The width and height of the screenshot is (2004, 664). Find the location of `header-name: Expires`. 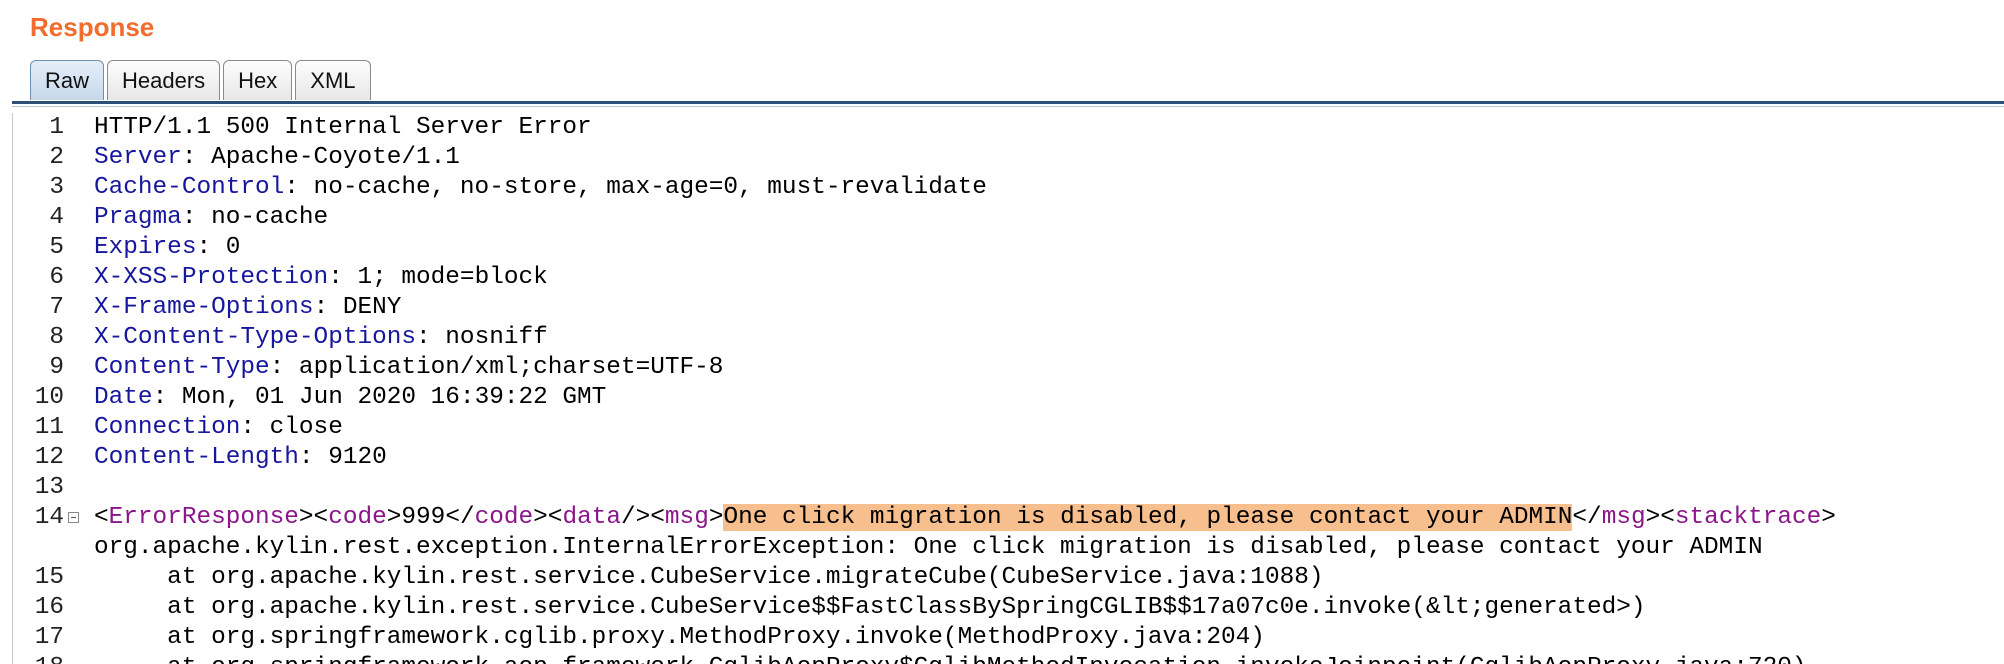

header-name: Expires is located at coordinates (145, 247).